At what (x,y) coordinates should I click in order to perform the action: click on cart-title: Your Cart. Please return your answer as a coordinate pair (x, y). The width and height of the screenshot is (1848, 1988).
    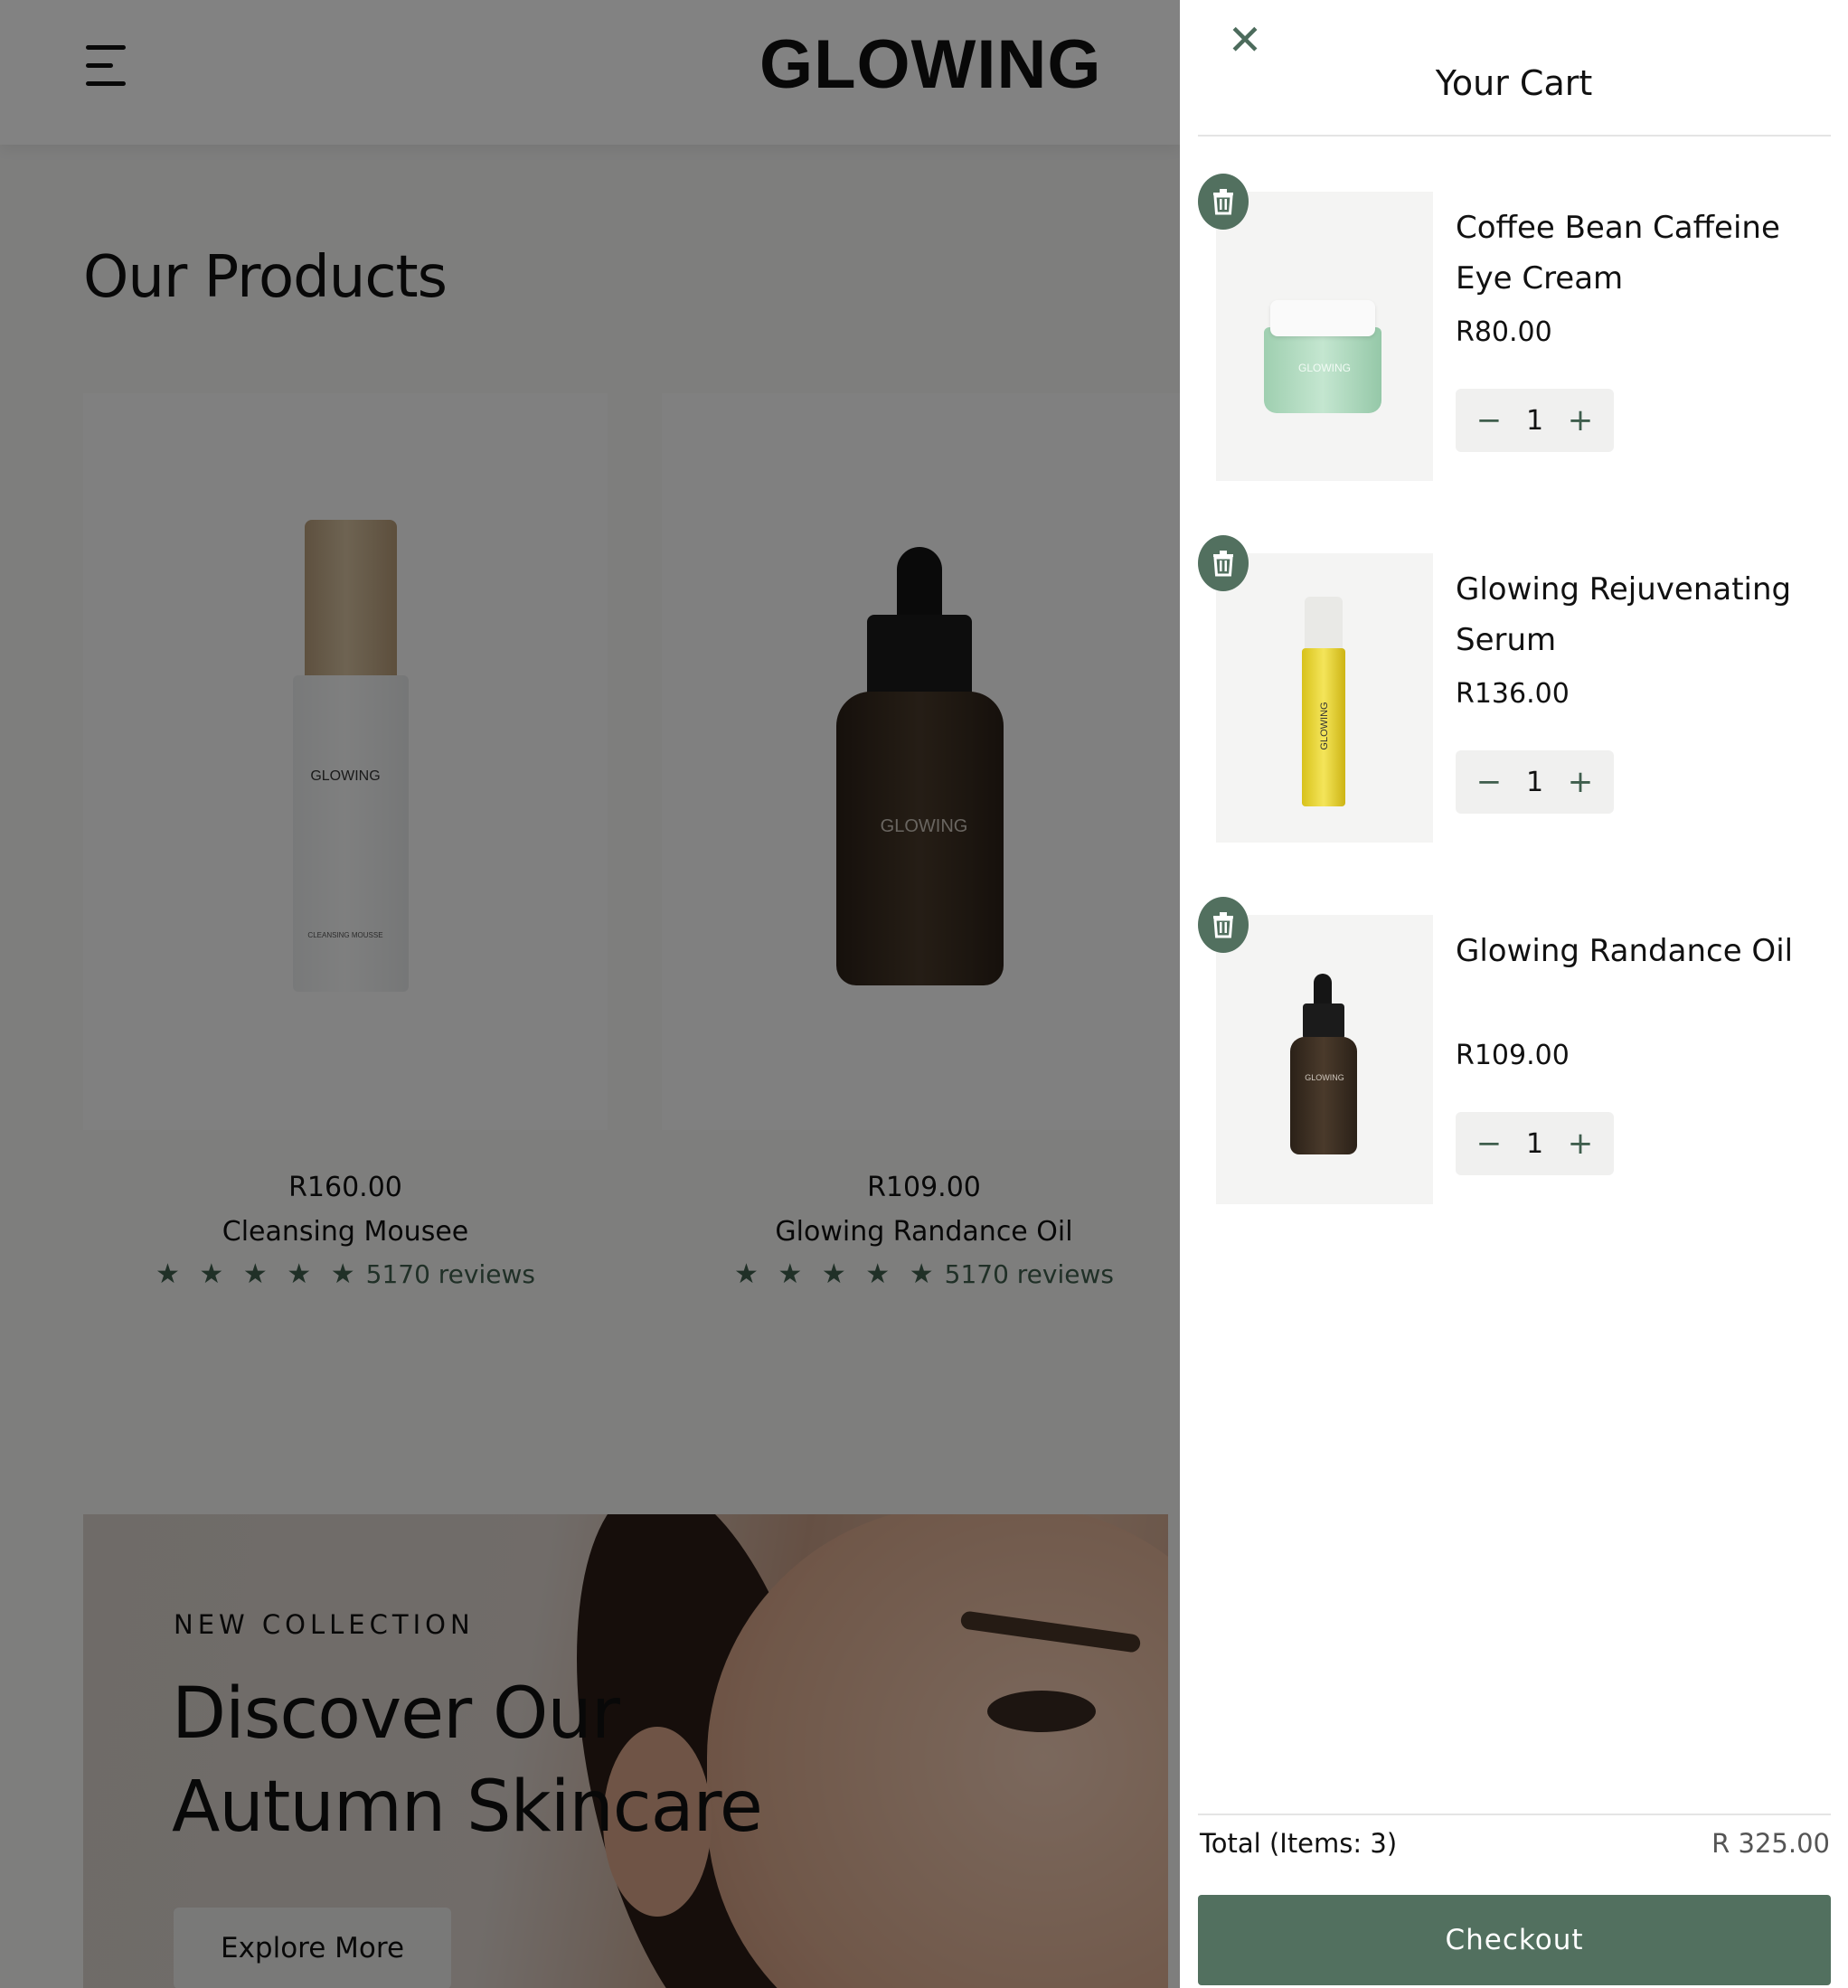
    Looking at the image, I should click on (1514, 83).